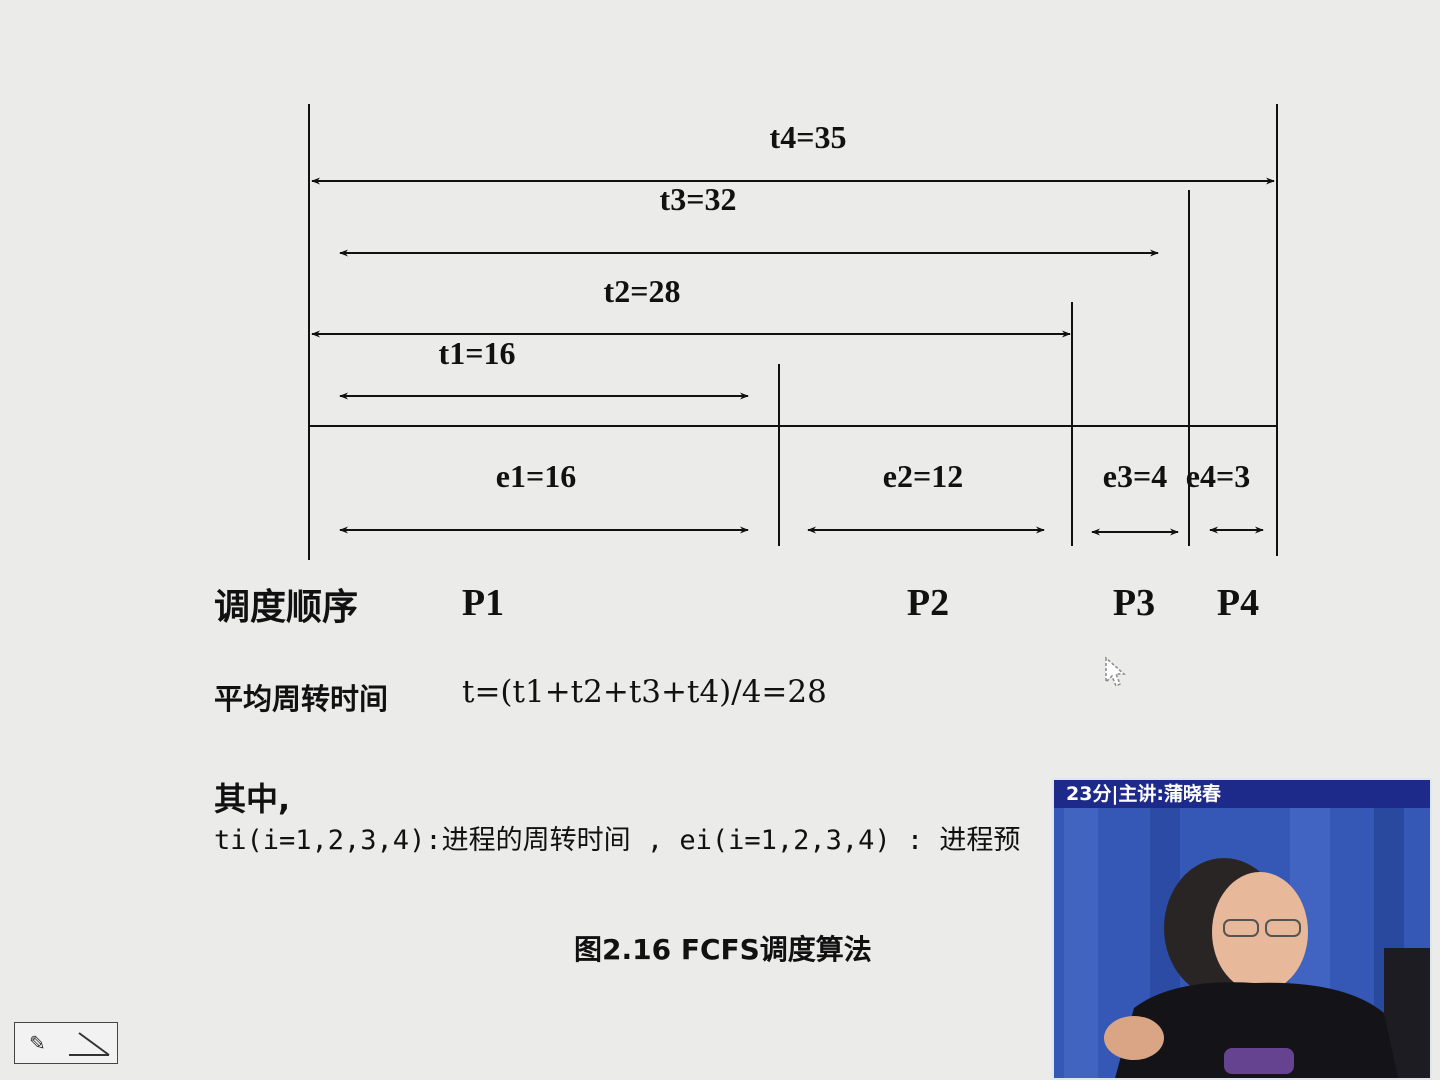  I want to click on label-t4: t4=35, so click(808, 137).